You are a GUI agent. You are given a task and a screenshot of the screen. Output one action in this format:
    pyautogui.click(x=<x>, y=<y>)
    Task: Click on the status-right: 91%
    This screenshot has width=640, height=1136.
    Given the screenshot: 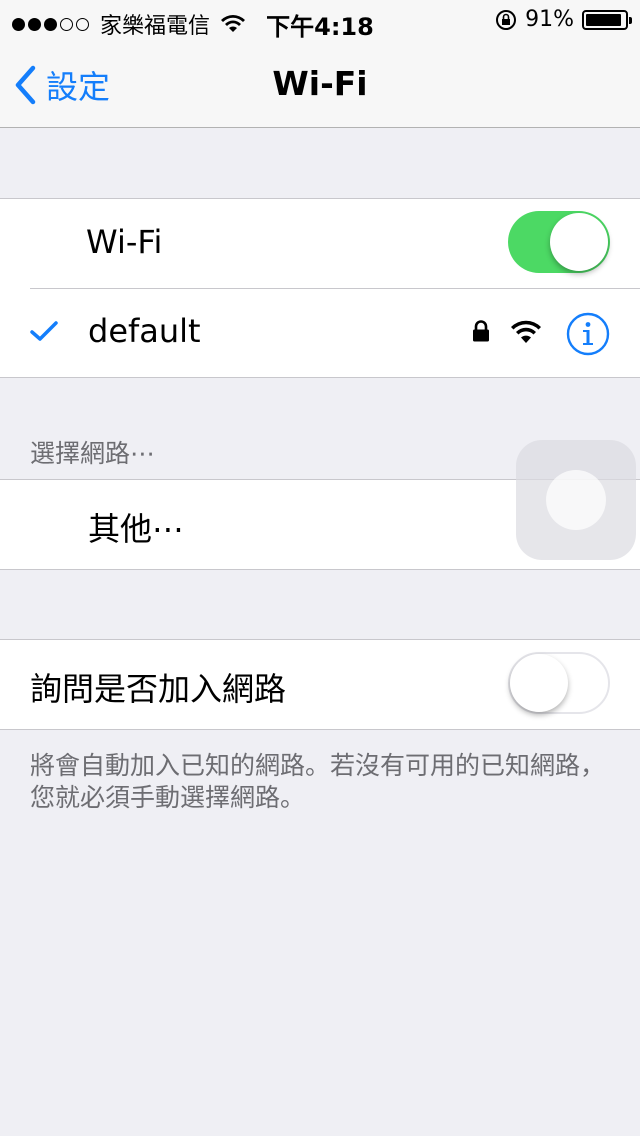 What is the action you would take?
    pyautogui.click(x=563, y=19)
    